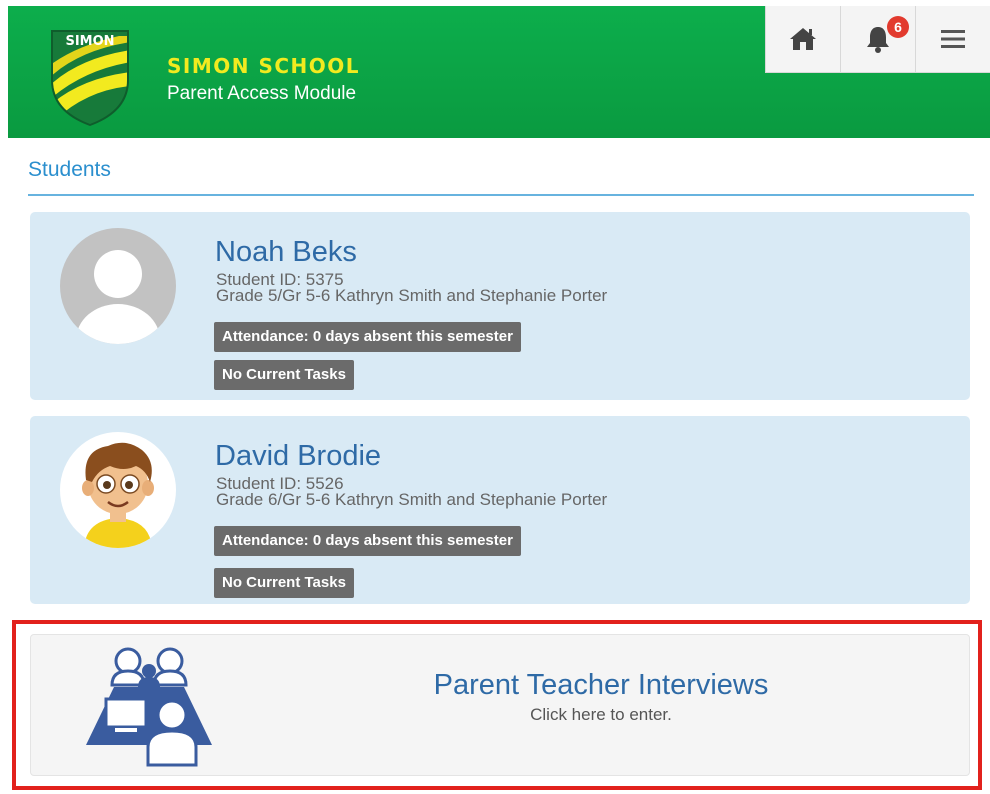 The width and height of the screenshot is (990, 794). I want to click on home-button, so click(802, 39).